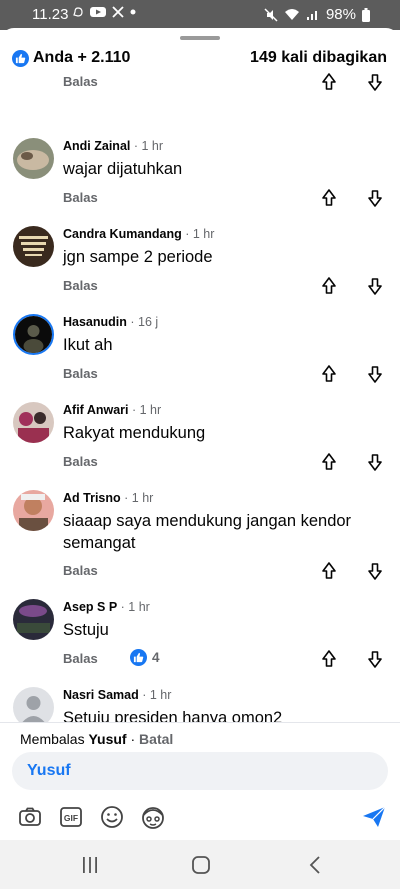 This screenshot has width=400, height=889. Describe the element at coordinates (98, 12) in the screenshot. I see `youtube-icon` at that location.